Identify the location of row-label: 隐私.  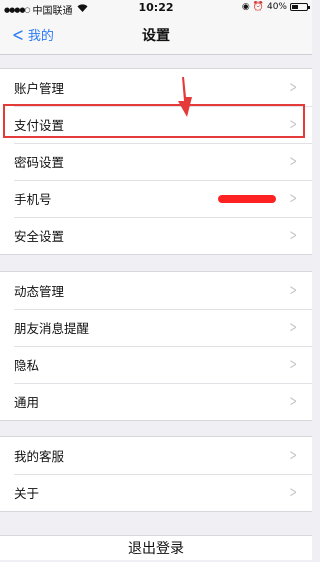
(27, 365).